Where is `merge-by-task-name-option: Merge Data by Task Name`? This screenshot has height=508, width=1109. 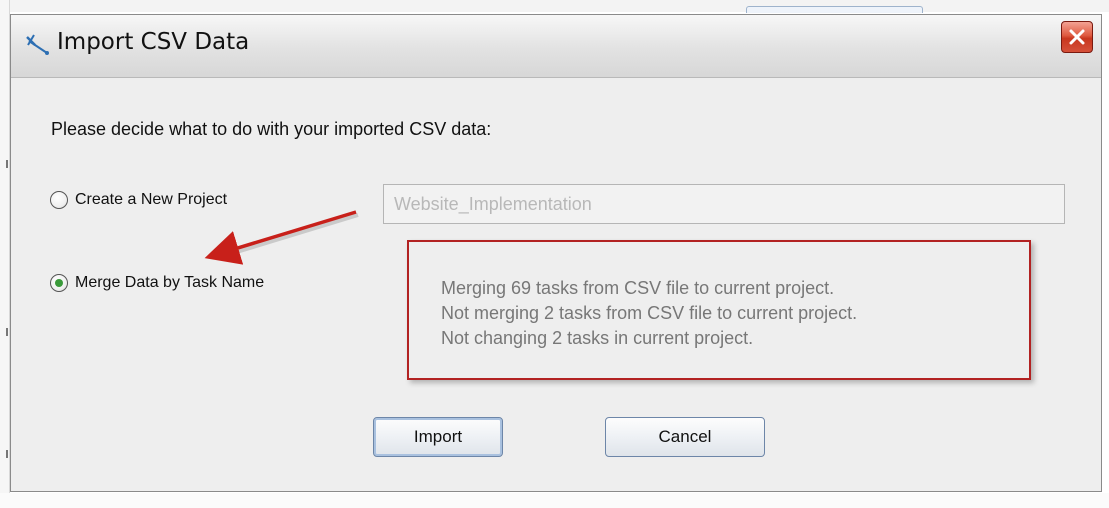 merge-by-task-name-option: Merge Data by Task Name is located at coordinates (157, 283).